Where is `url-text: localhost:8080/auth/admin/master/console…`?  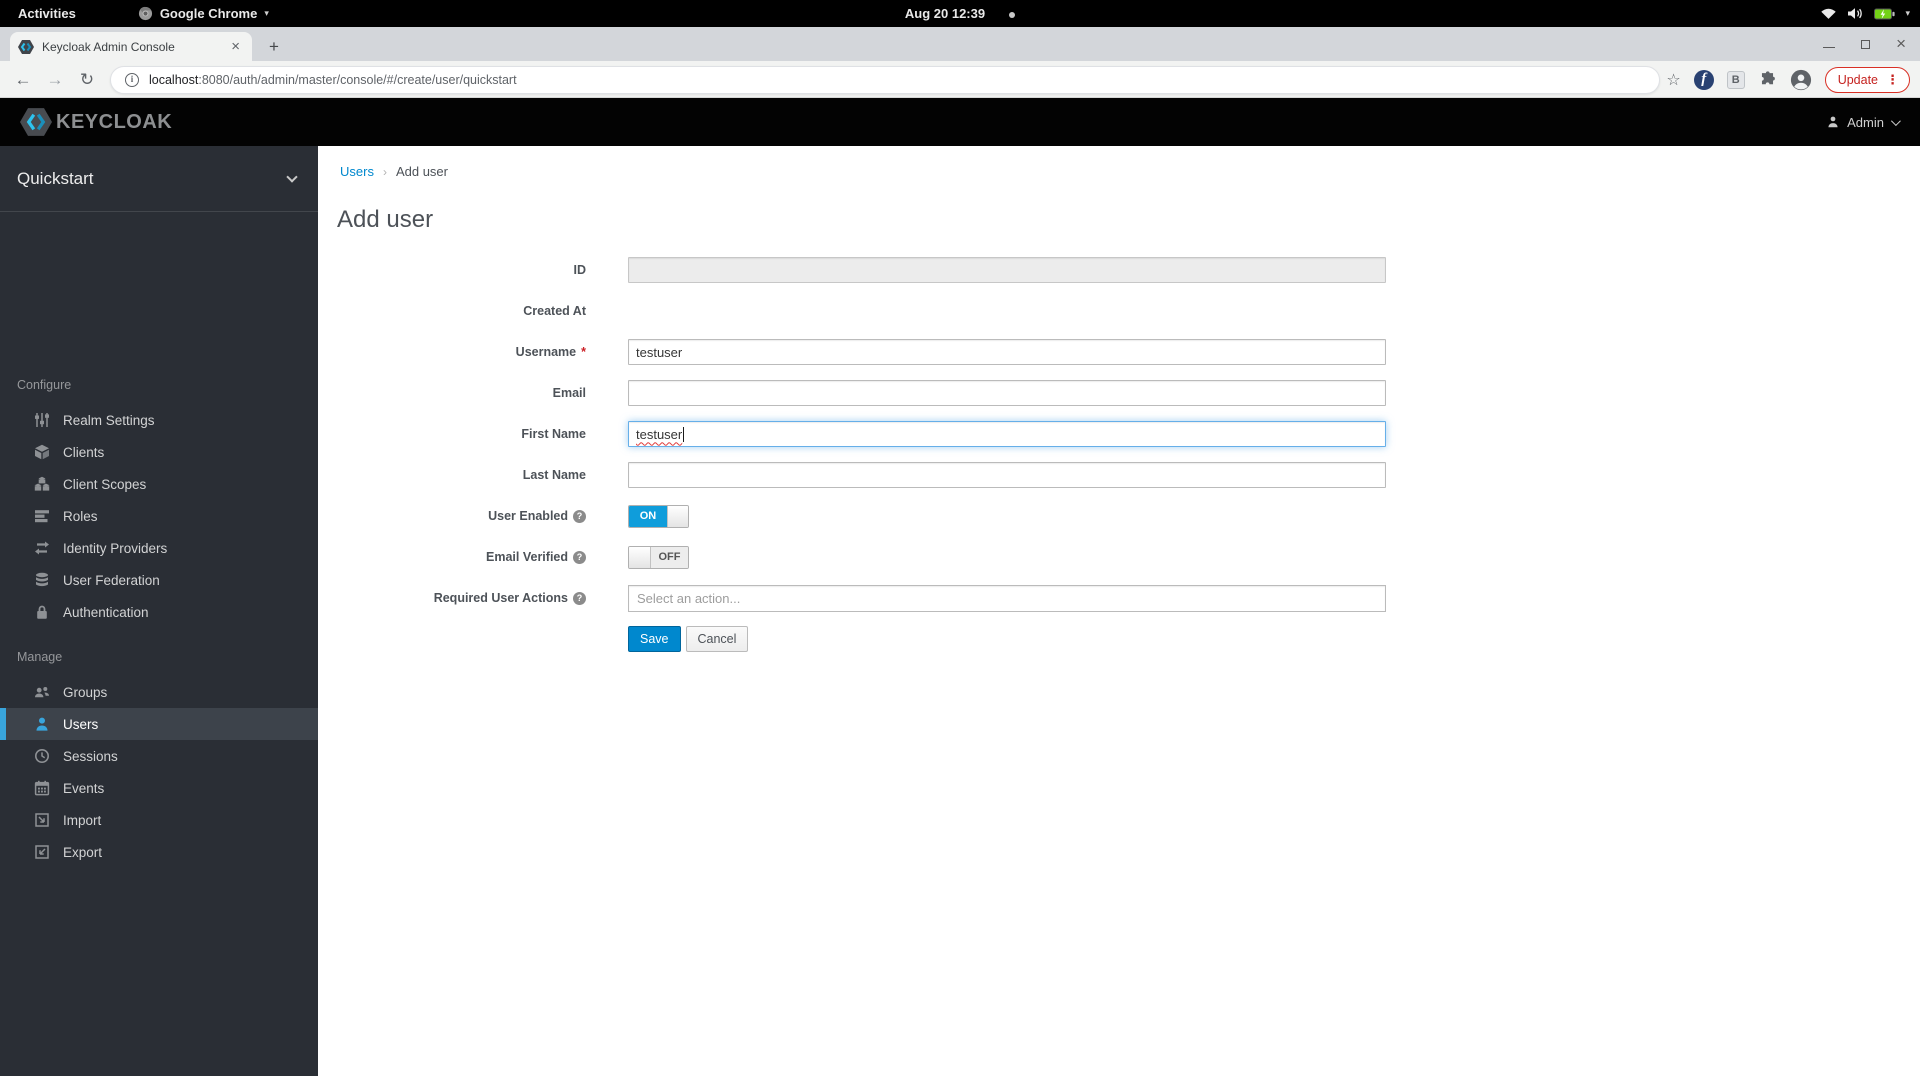
url-text: localhost:8080/auth/admin/master/console… is located at coordinates (333, 80).